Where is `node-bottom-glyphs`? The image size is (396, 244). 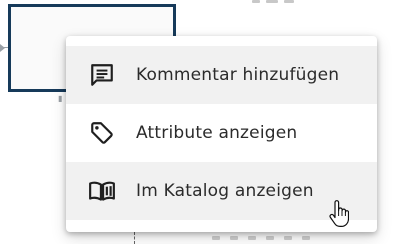 node-bottom-glyphs is located at coordinates (261, 238).